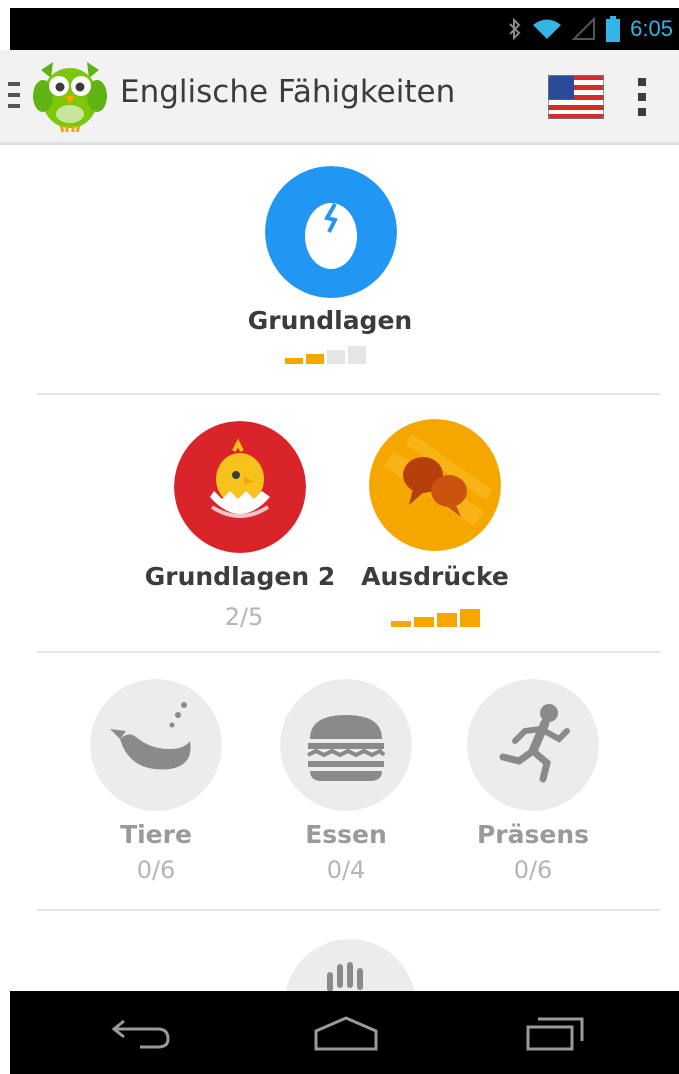 The image size is (679, 1074). I want to click on status-icons: 6:05, so click(590, 29).